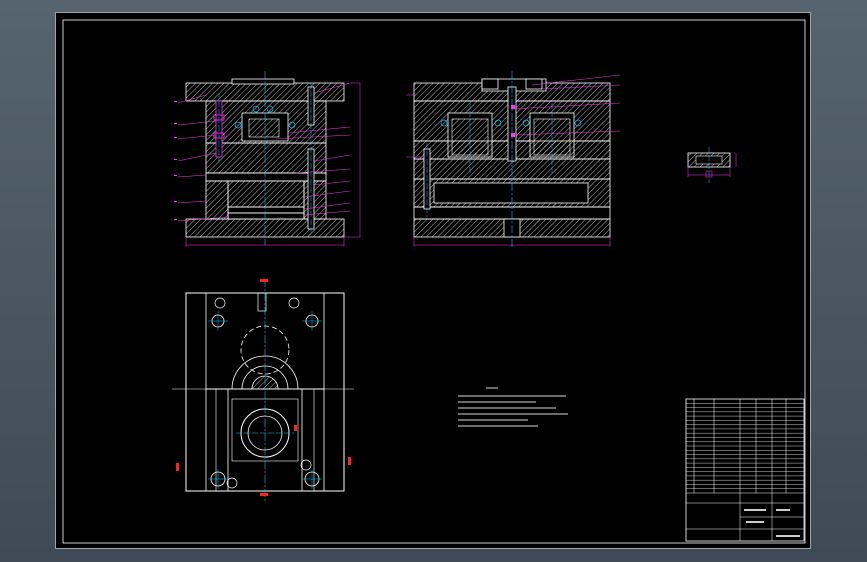 The height and width of the screenshot is (562, 867). What do you see at coordinates (513, 407) in the screenshot?
I see `technical-notes` at bounding box center [513, 407].